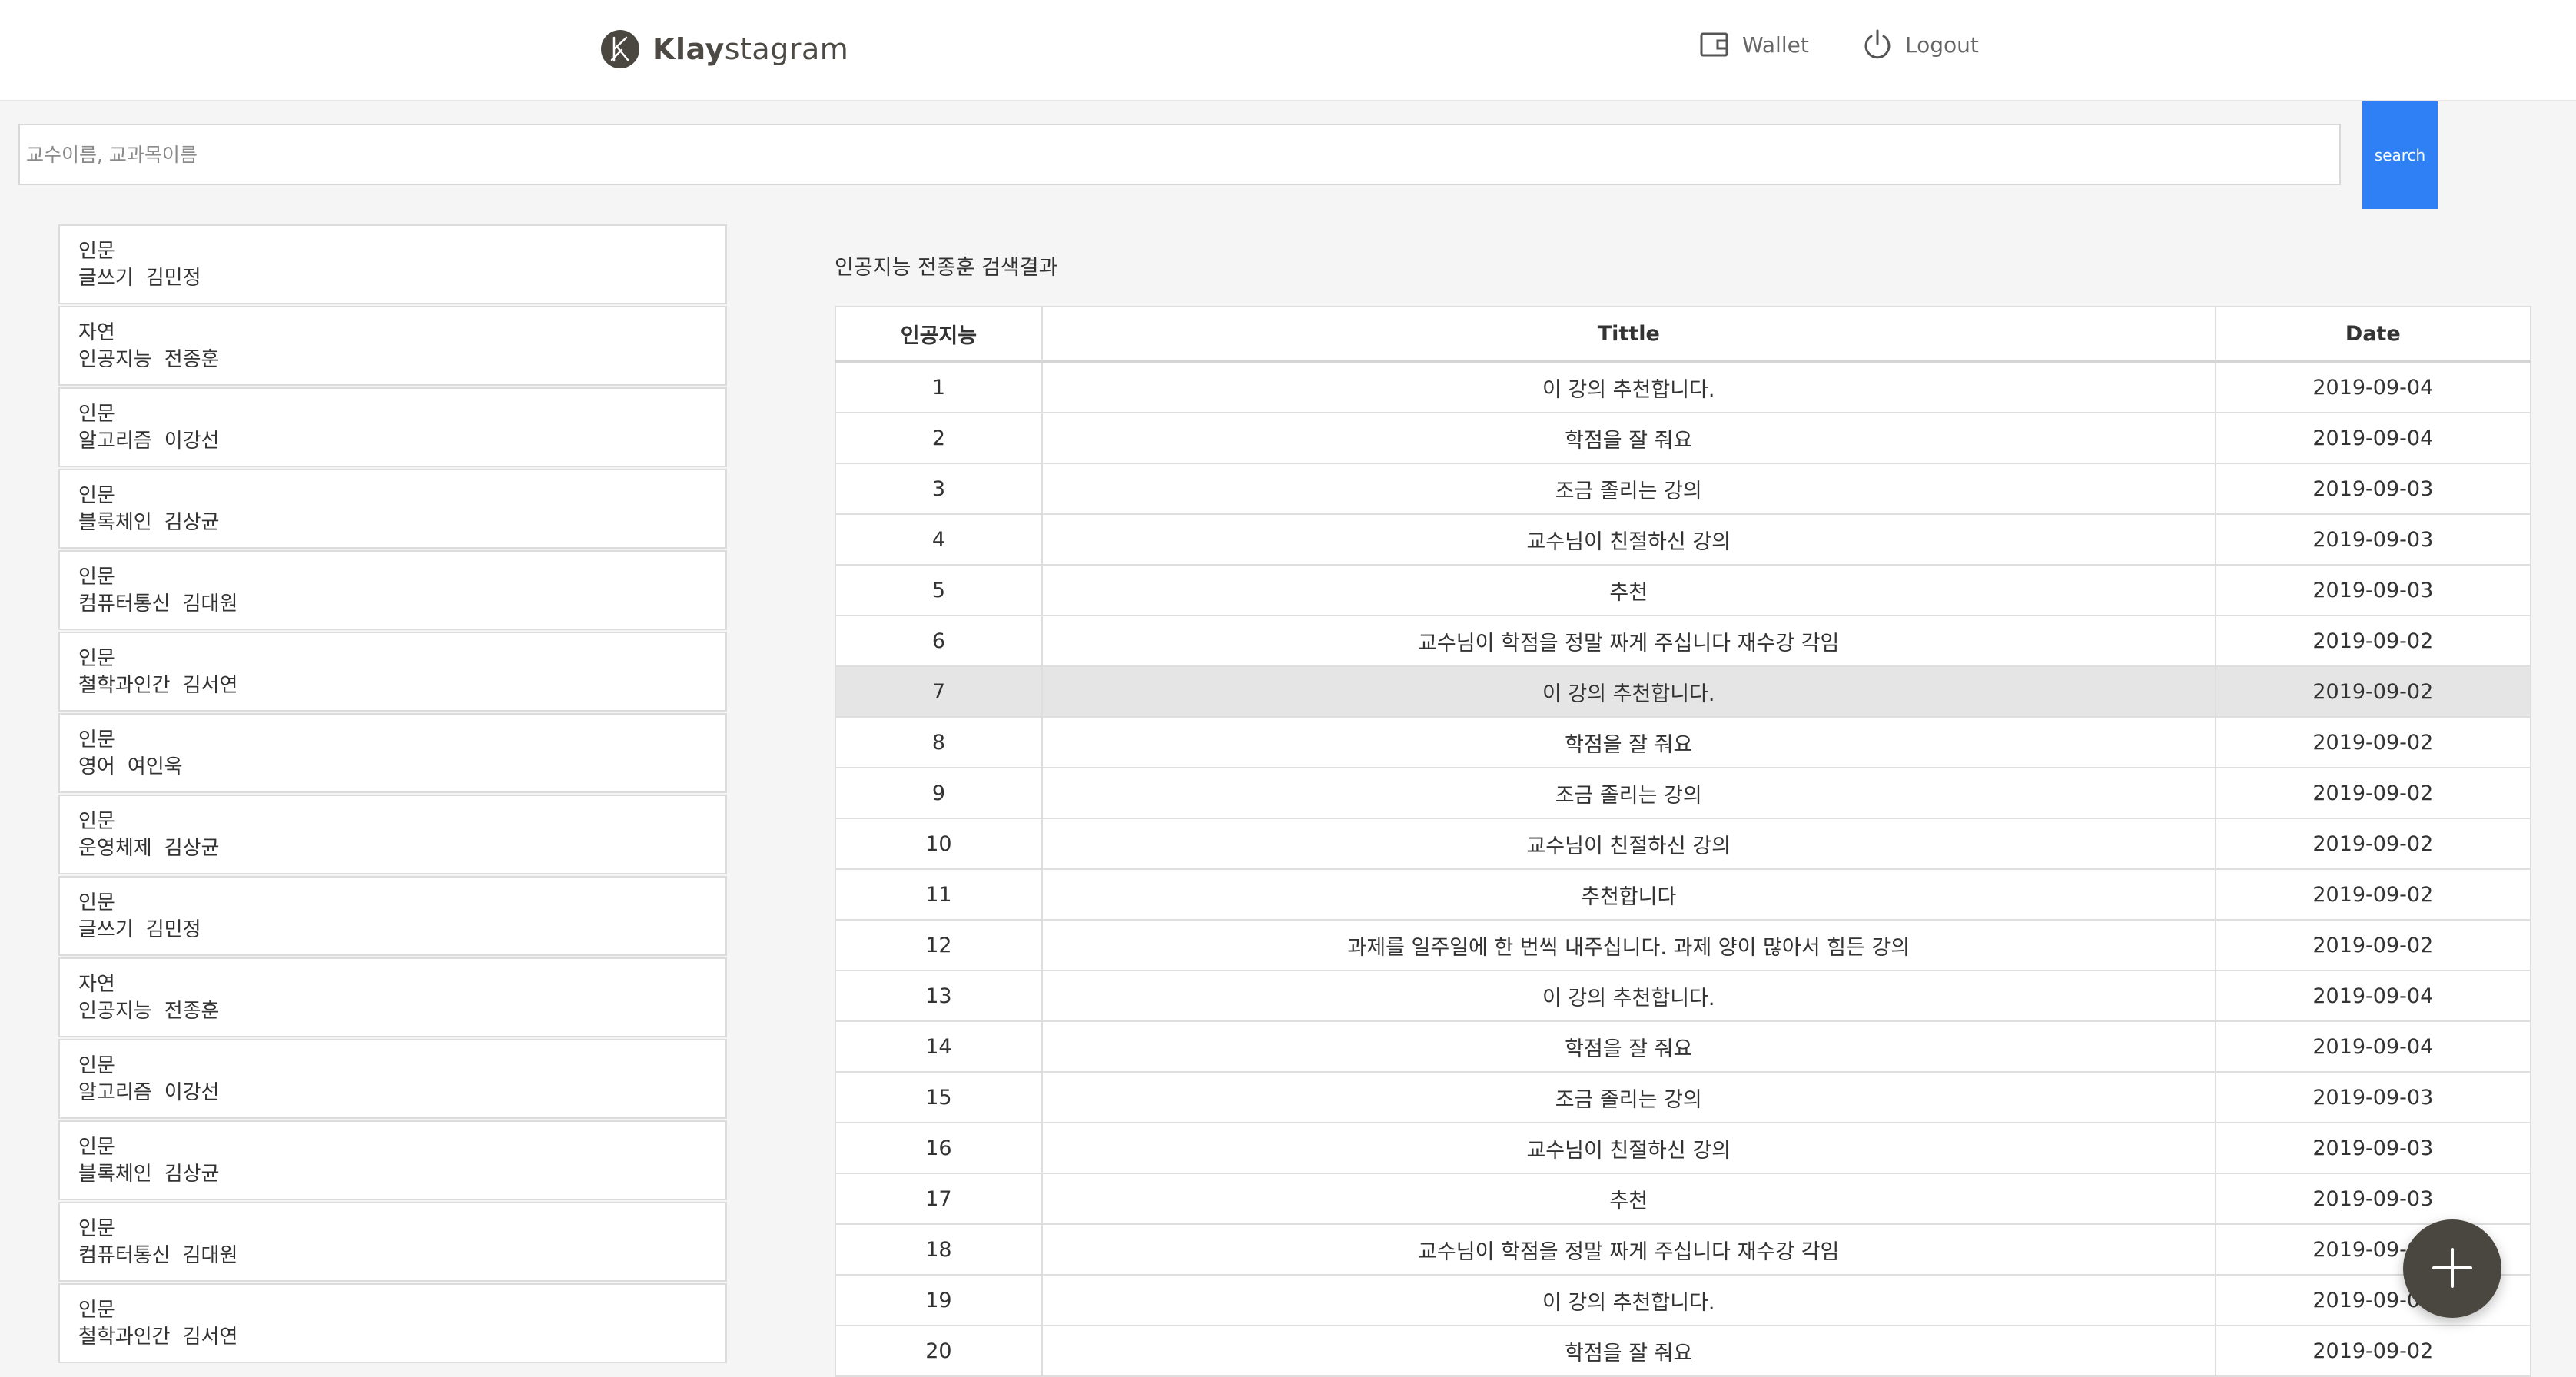  Describe the element at coordinates (1628, 894) in the screenshot. I see `row-title: 추천합니다` at that location.